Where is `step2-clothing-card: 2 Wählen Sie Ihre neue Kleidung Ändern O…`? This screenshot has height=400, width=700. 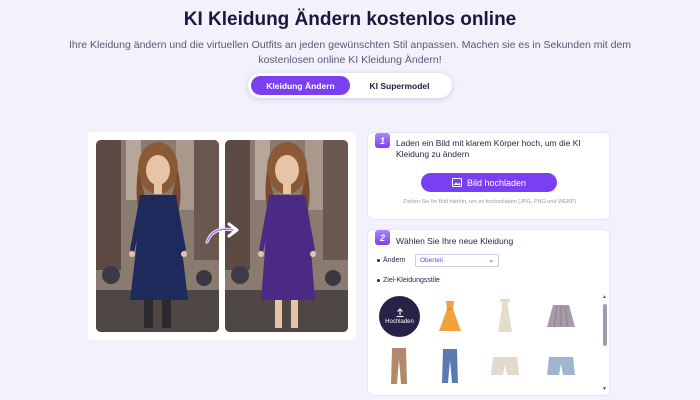 step2-clothing-card: 2 Wählen Sie Ihre neue Kleidung Ändern O… is located at coordinates (488, 312).